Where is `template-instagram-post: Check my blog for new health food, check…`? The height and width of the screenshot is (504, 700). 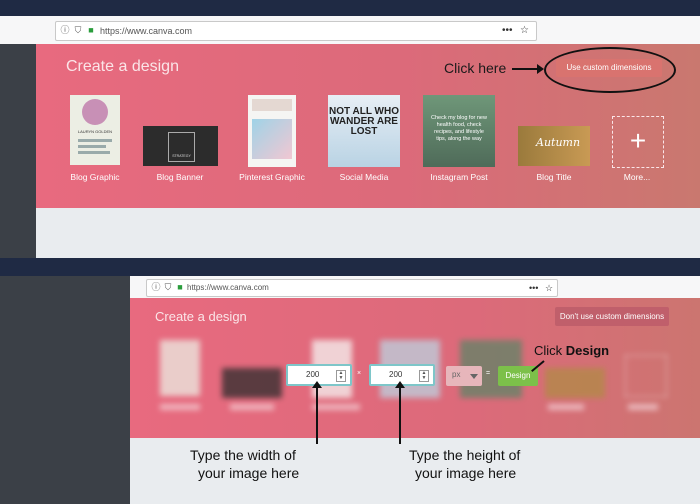
template-instagram-post: Check my blog for new health food, check… is located at coordinates (459, 131).